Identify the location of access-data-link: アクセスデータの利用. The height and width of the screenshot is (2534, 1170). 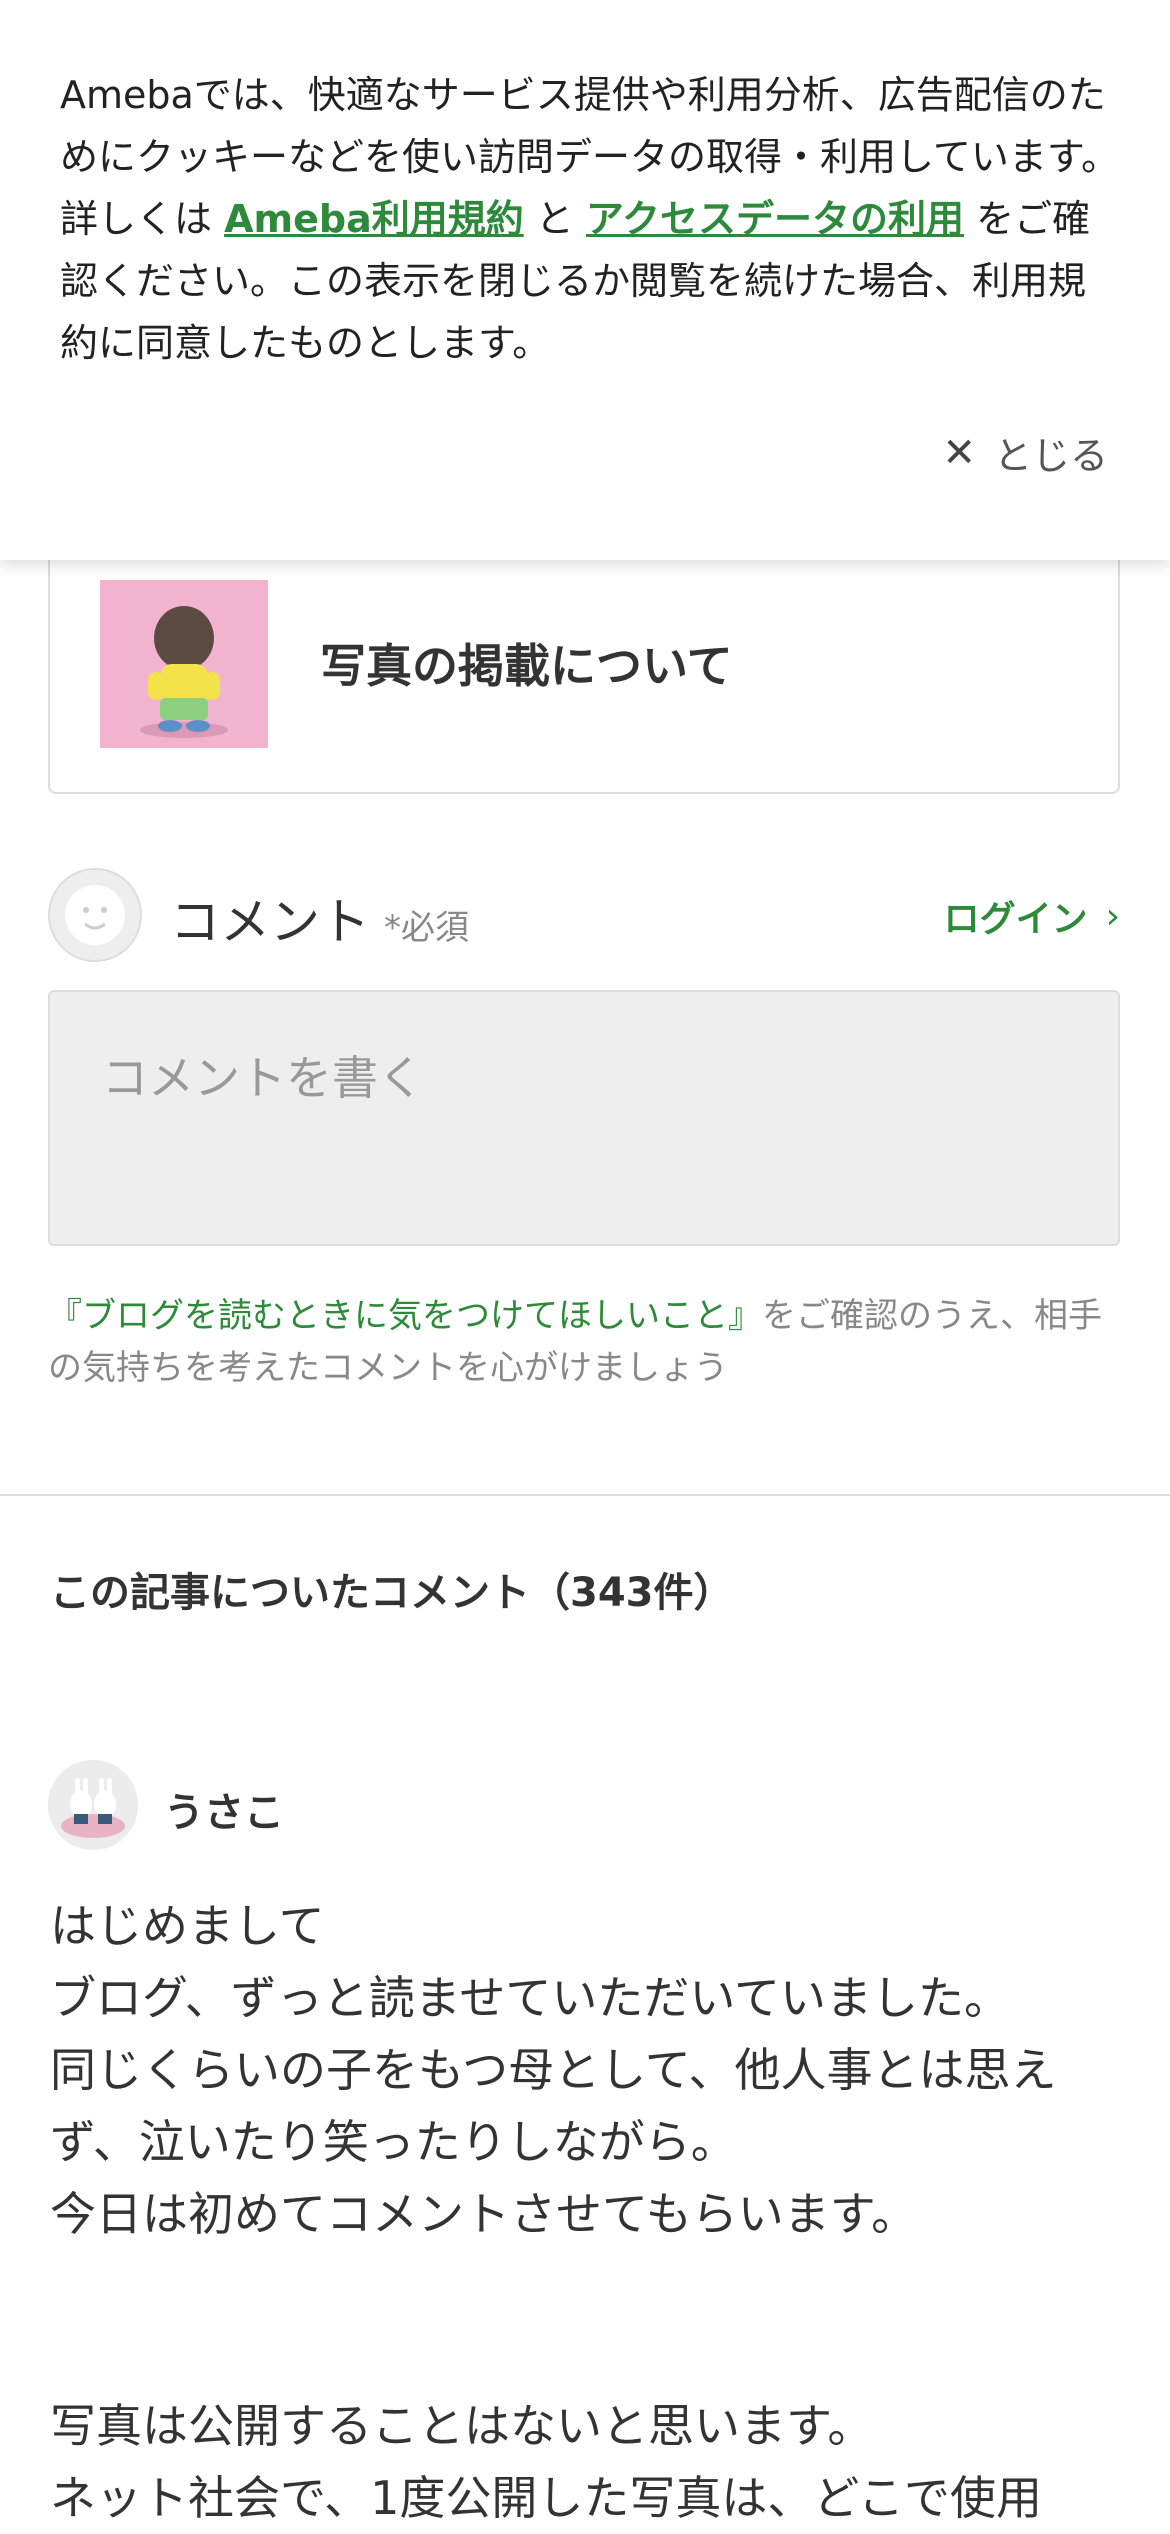
(775, 219).